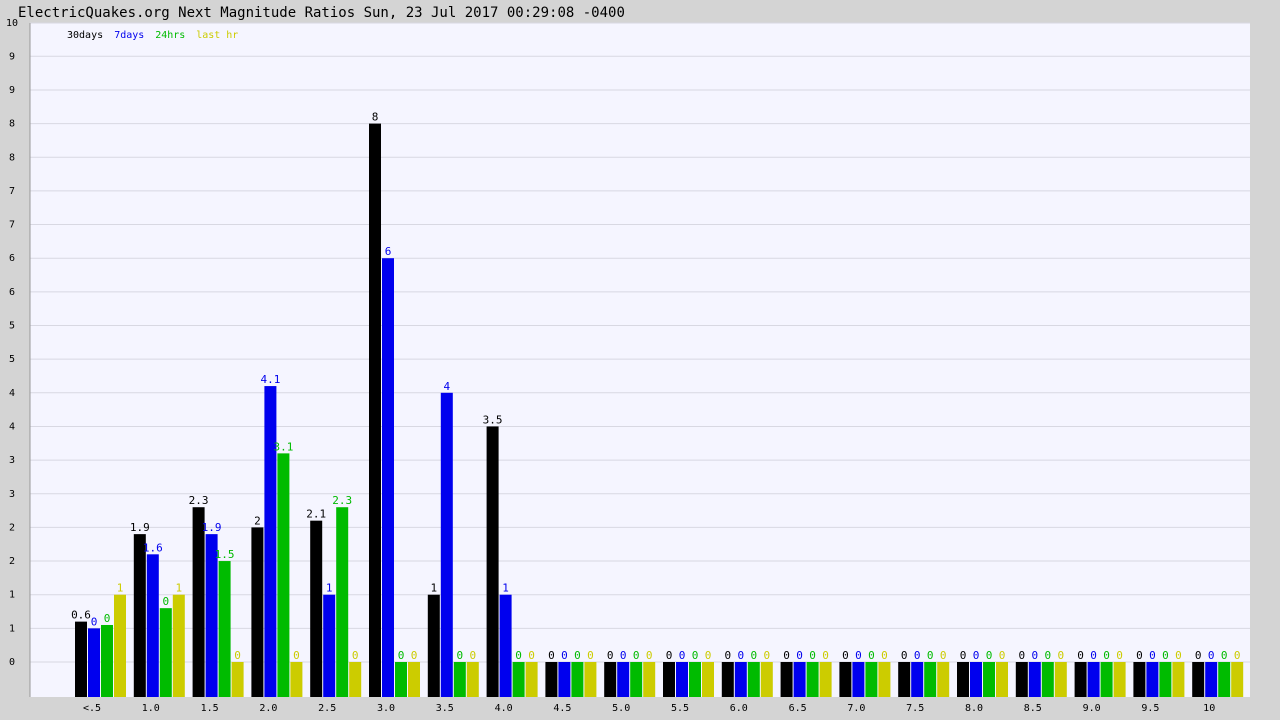  Describe the element at coordinates (199, 500) in the screenshot. I see `bar-value-label: 2.3` at that location.